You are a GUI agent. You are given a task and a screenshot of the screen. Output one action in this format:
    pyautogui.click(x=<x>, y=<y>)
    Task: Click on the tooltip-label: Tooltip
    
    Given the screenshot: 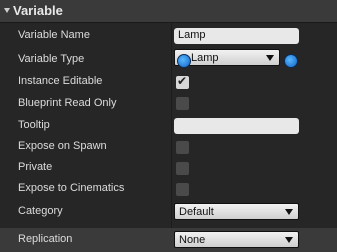 What is the action you would take?
    pyautogui.click(x=34, y=125)
    